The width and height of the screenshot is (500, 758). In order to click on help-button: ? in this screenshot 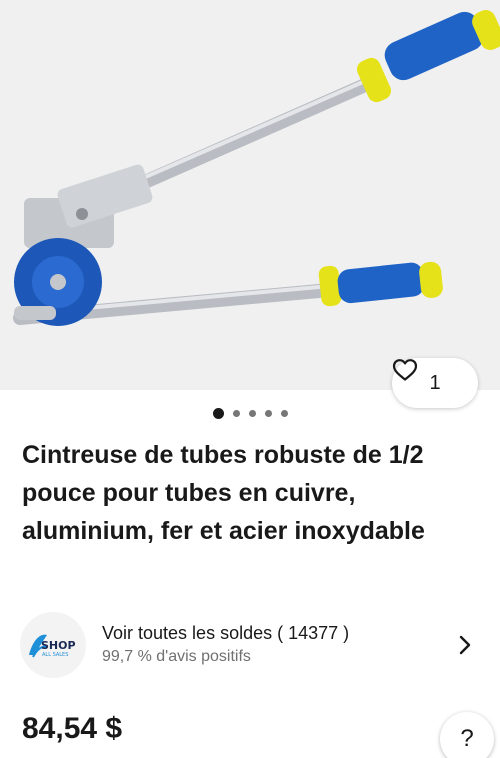, I will do `click(467, 735)`.